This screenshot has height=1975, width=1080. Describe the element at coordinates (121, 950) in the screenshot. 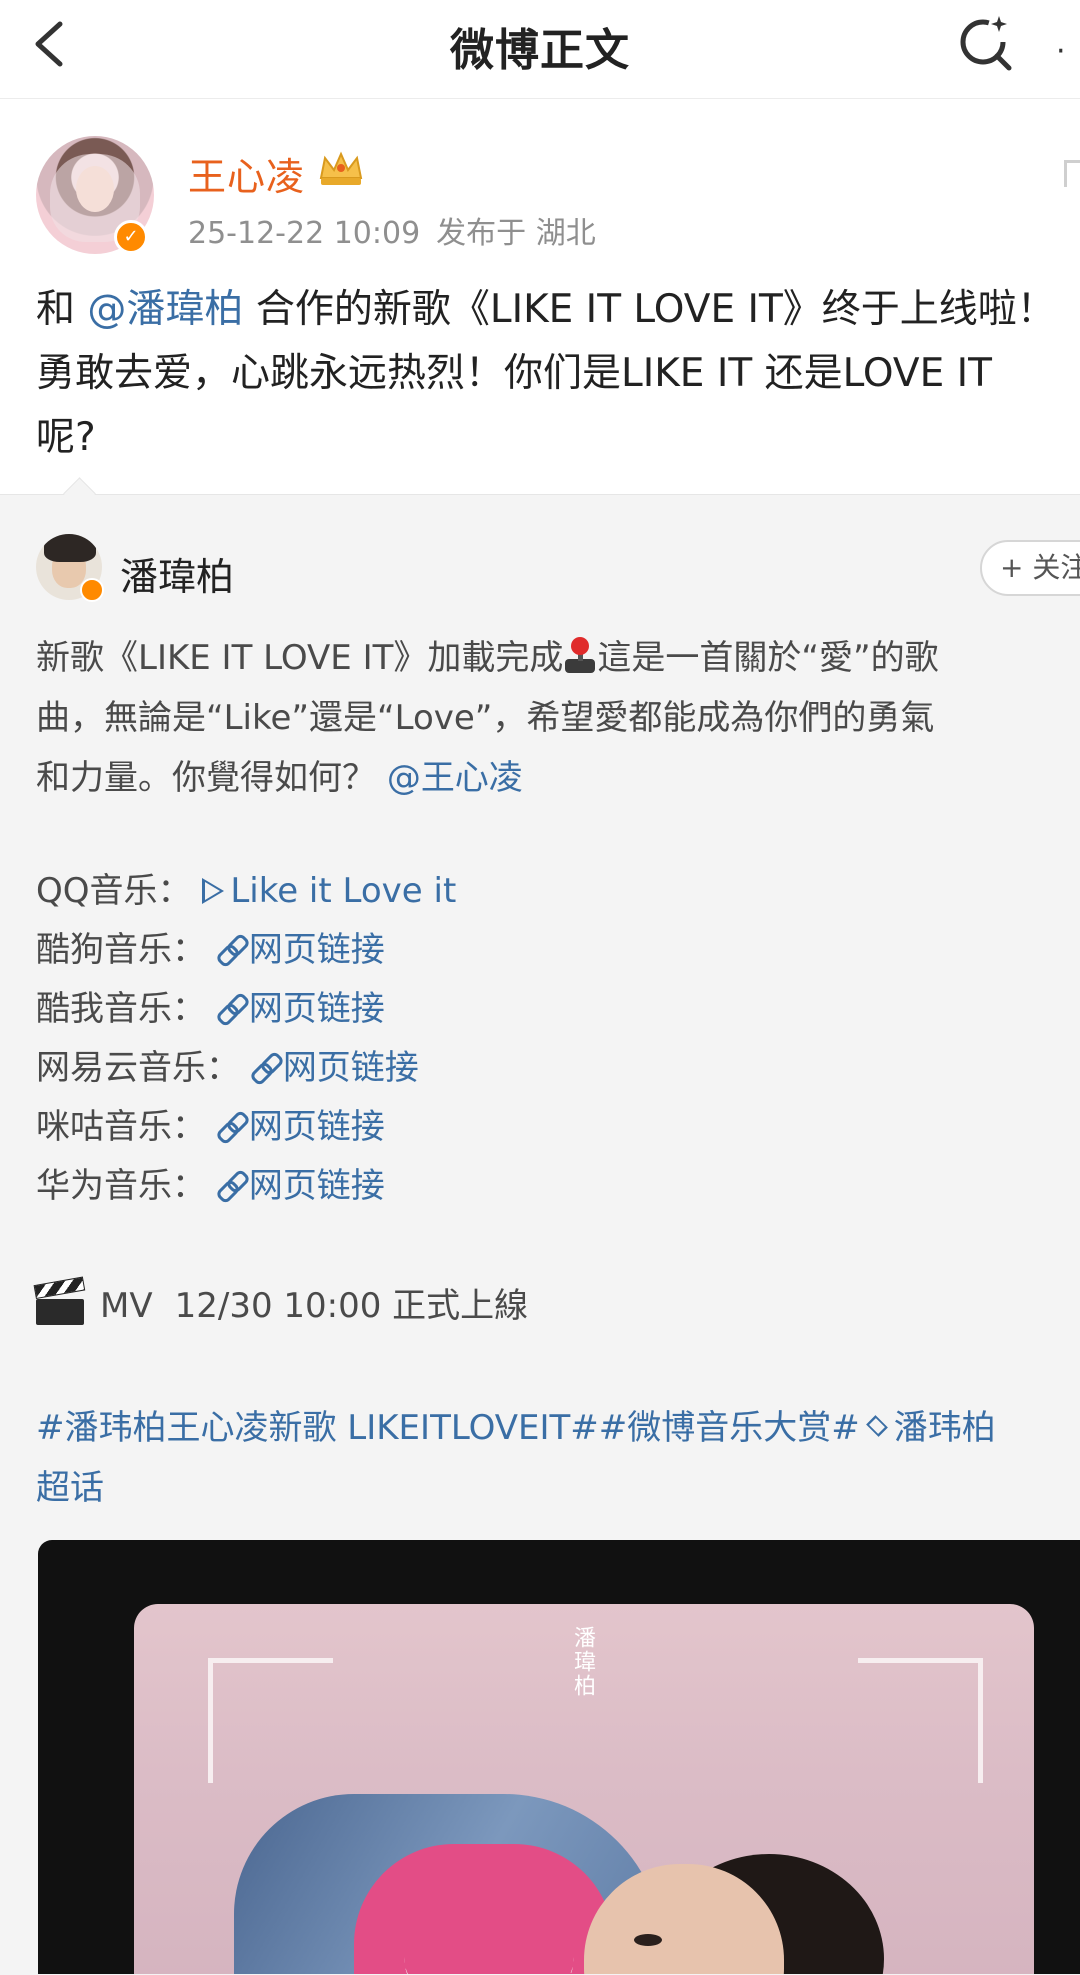

I see `platform-label: 酷狗音乐：` at that location.